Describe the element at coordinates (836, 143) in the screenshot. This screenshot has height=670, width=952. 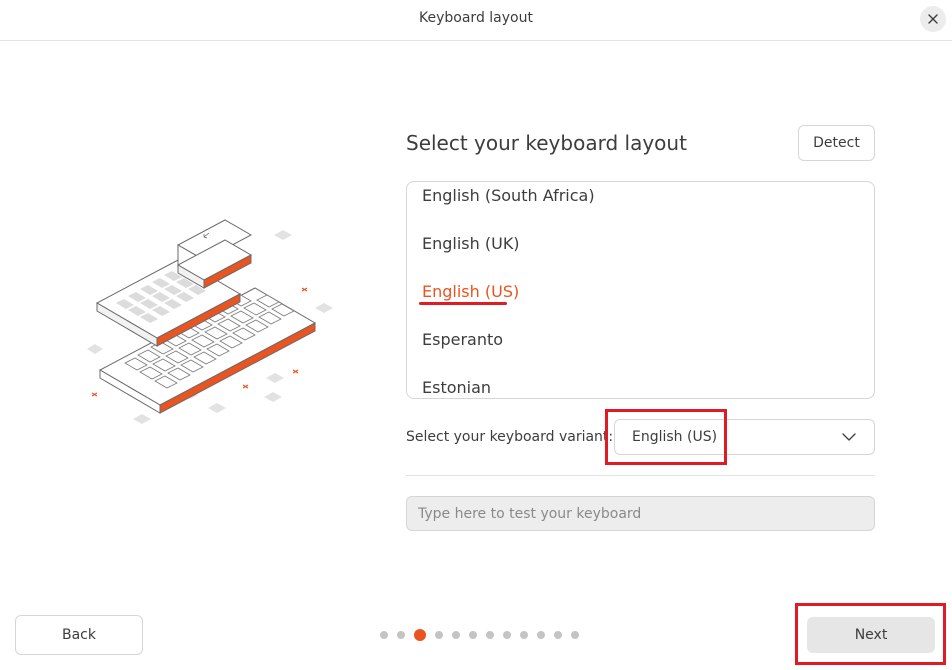
I see `detect-button: Detect` at that location.